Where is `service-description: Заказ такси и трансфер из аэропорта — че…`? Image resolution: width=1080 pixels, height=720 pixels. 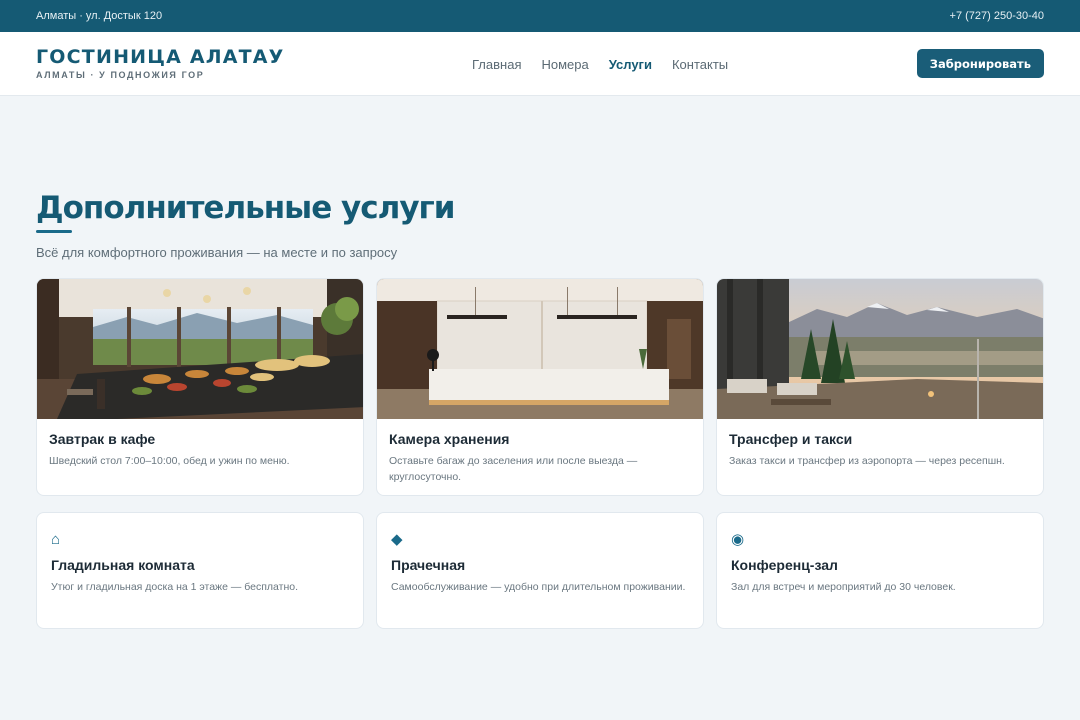 service-description: Заказ такси и трансфер из аэропорта — че… is located at coordinates (867, 461).